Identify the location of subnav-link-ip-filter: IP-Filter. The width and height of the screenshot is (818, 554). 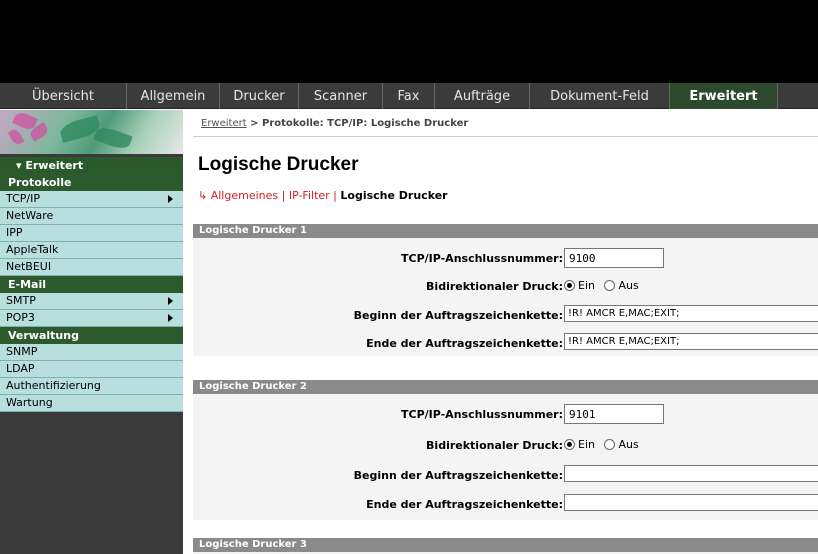
(309, 195).